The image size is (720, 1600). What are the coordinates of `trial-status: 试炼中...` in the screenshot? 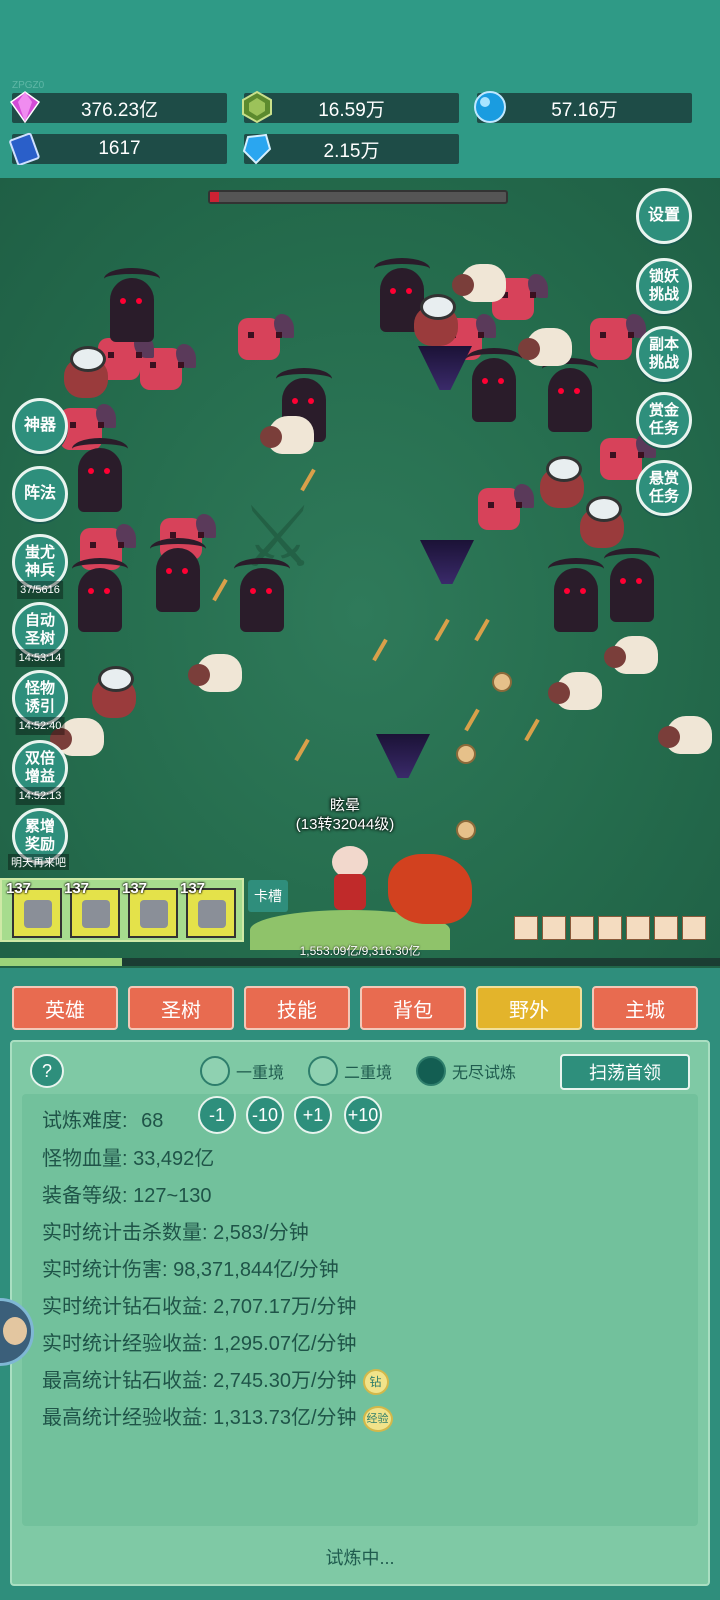 It's located at (360, 1558).